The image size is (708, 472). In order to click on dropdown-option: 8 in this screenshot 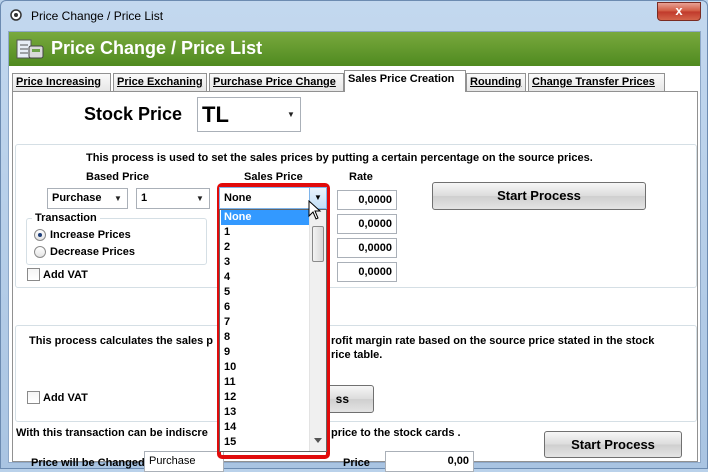, I will do `click(265, 337)`.